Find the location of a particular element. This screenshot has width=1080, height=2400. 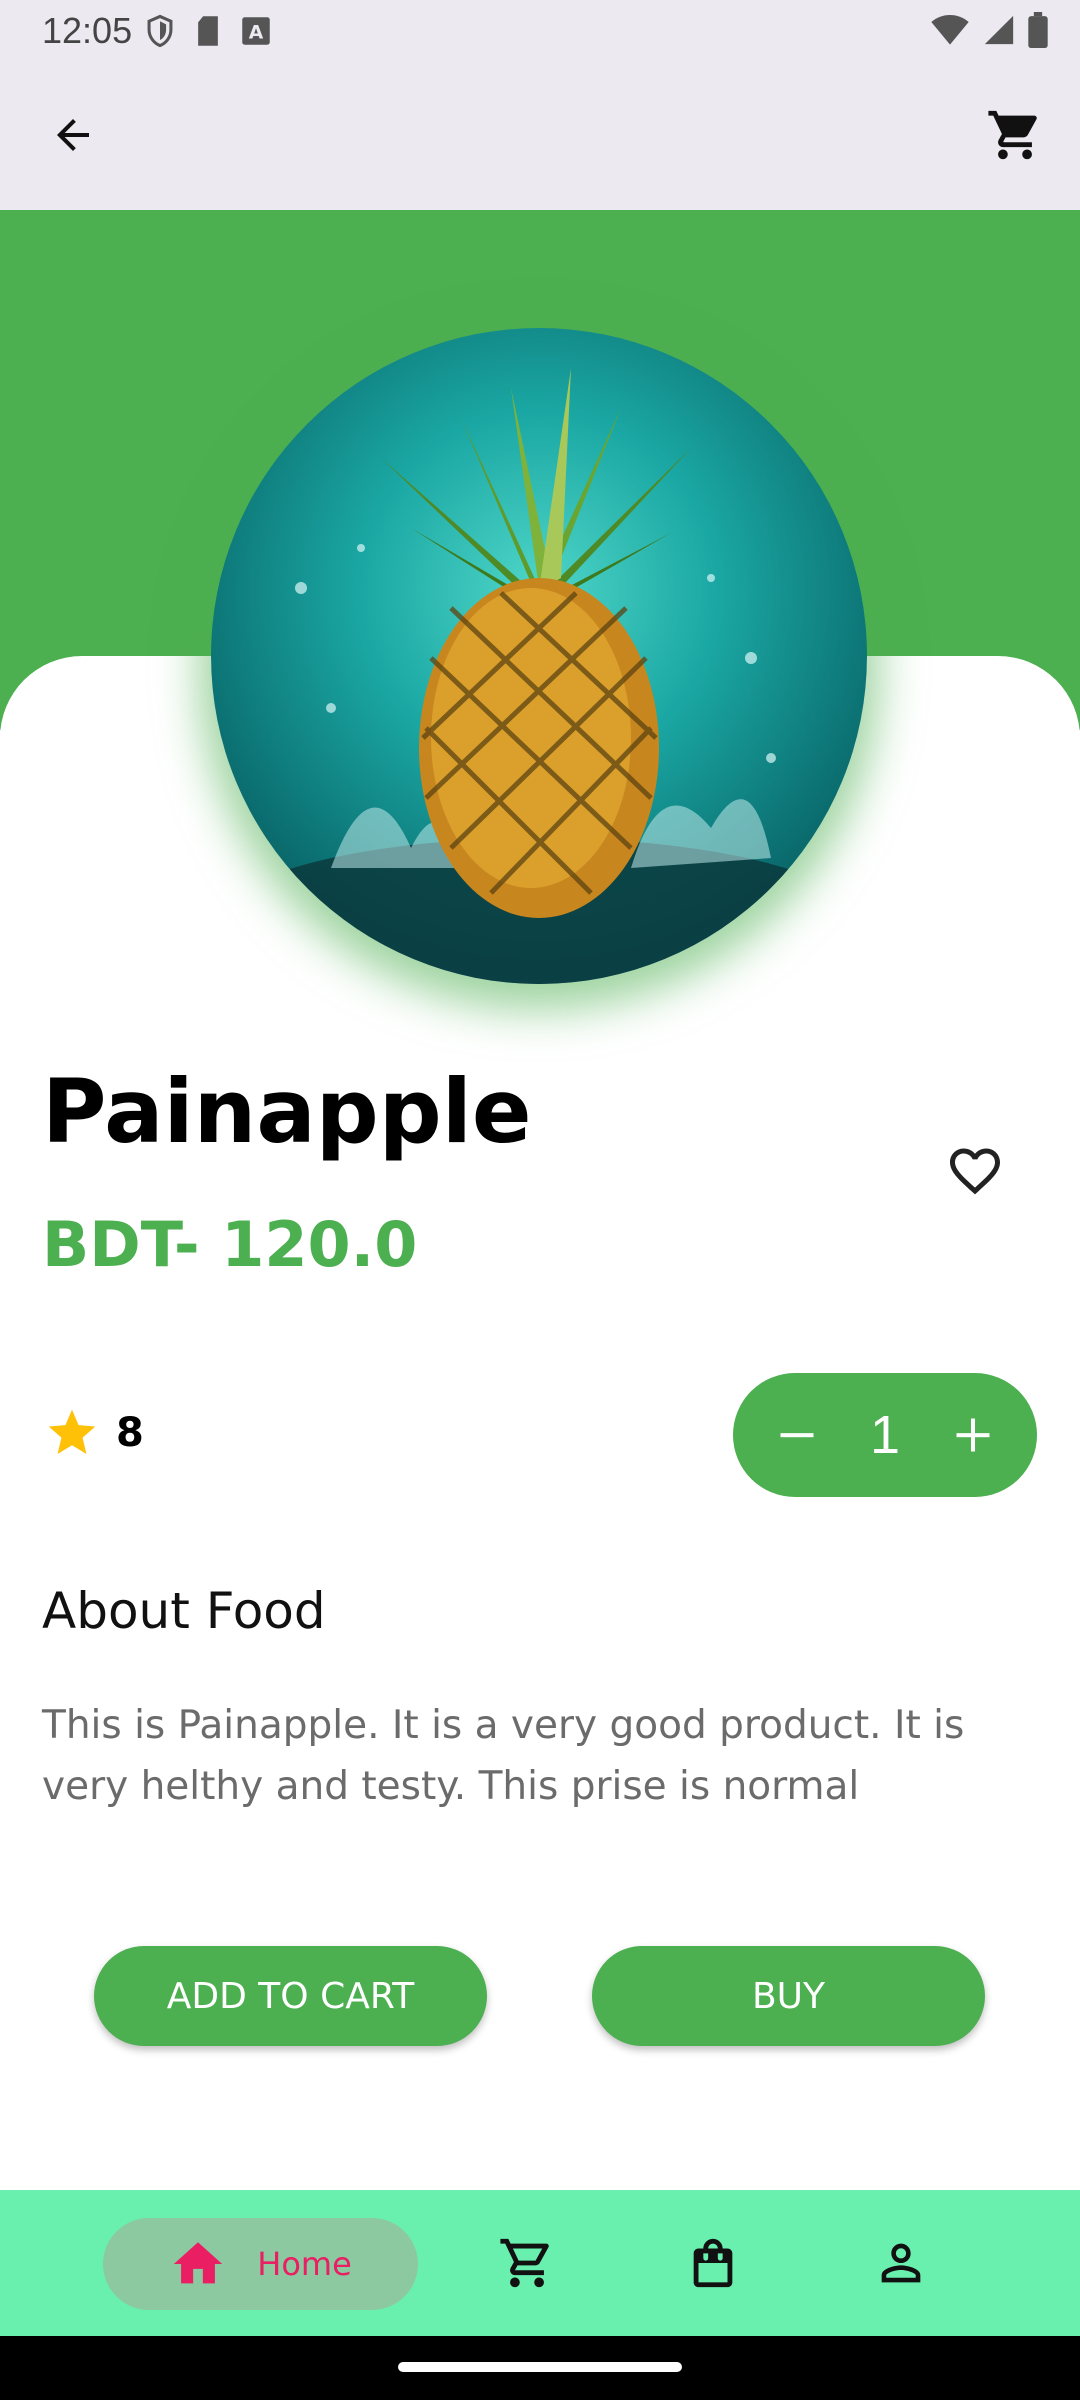

nav-item-cart is located at coordinates (527, 2263).